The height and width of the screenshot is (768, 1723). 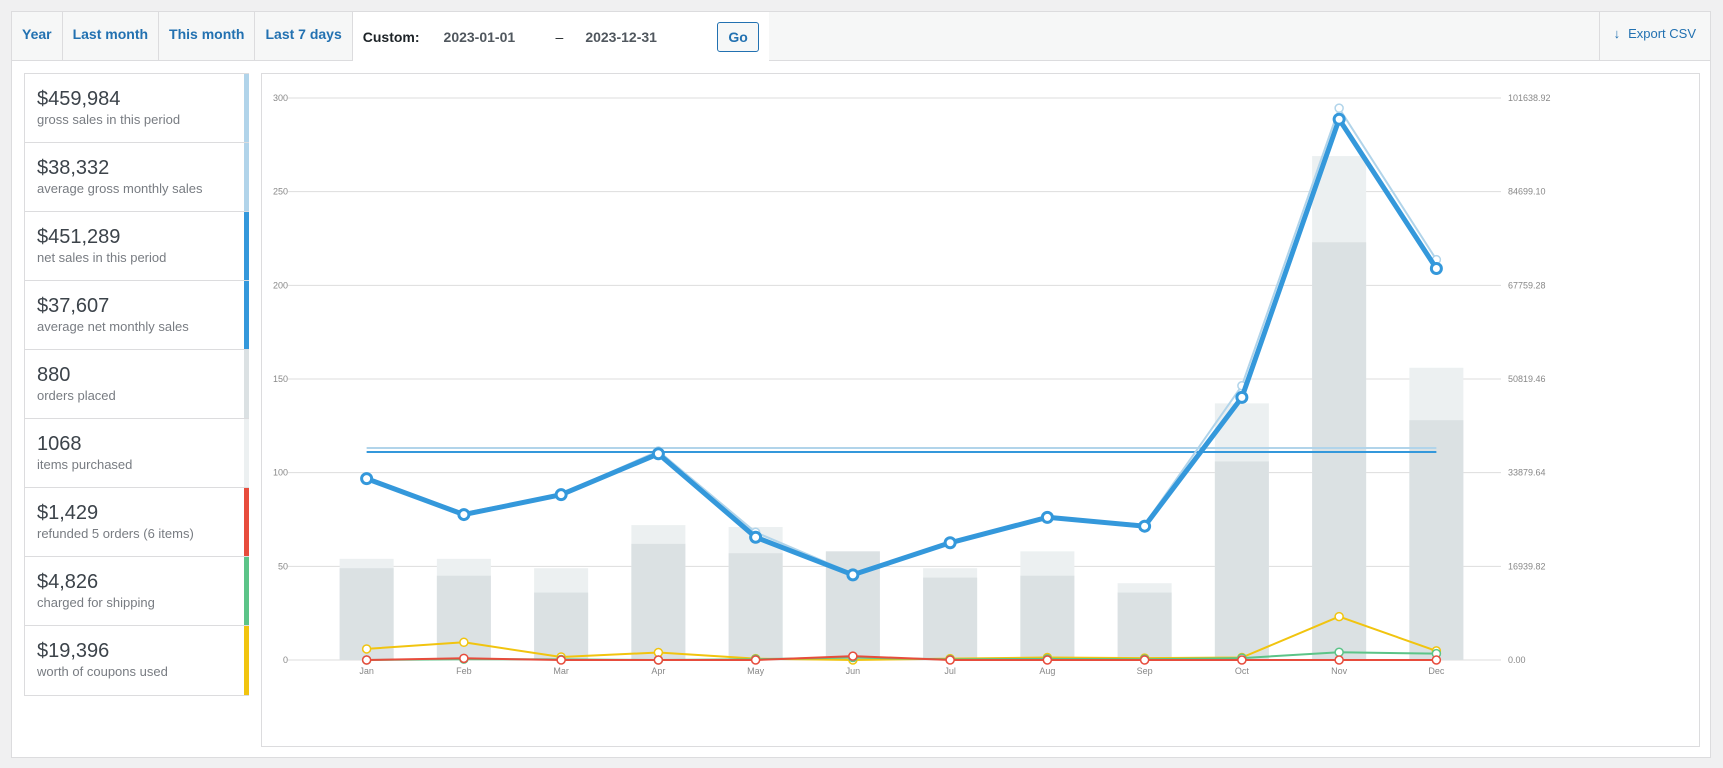 What do you see at coordinates (137, 660) in the screenshot?
I see `legend-item-coupons: $19,396 worth of coupons used` at bounding box center [137, 660].